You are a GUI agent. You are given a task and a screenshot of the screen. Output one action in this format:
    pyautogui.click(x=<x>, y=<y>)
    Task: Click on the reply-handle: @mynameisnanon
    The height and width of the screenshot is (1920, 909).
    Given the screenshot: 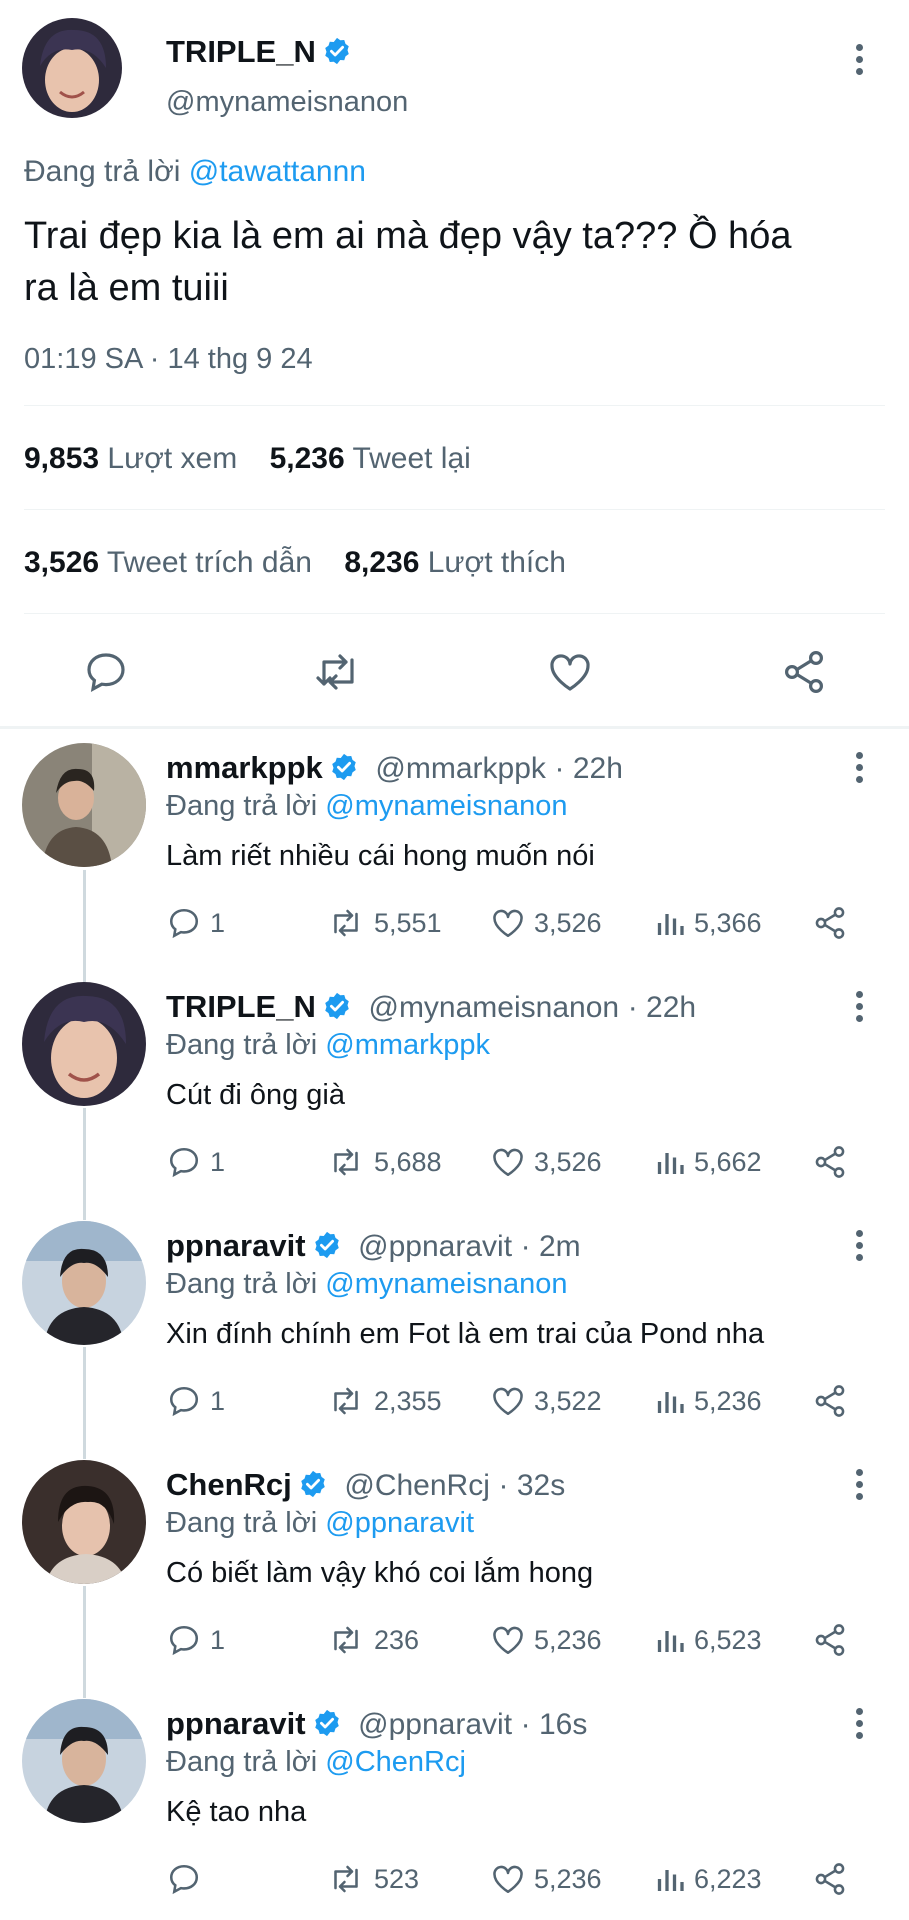 What is the action you would take?
    pyautogui.click(x=493, y=1007)
    